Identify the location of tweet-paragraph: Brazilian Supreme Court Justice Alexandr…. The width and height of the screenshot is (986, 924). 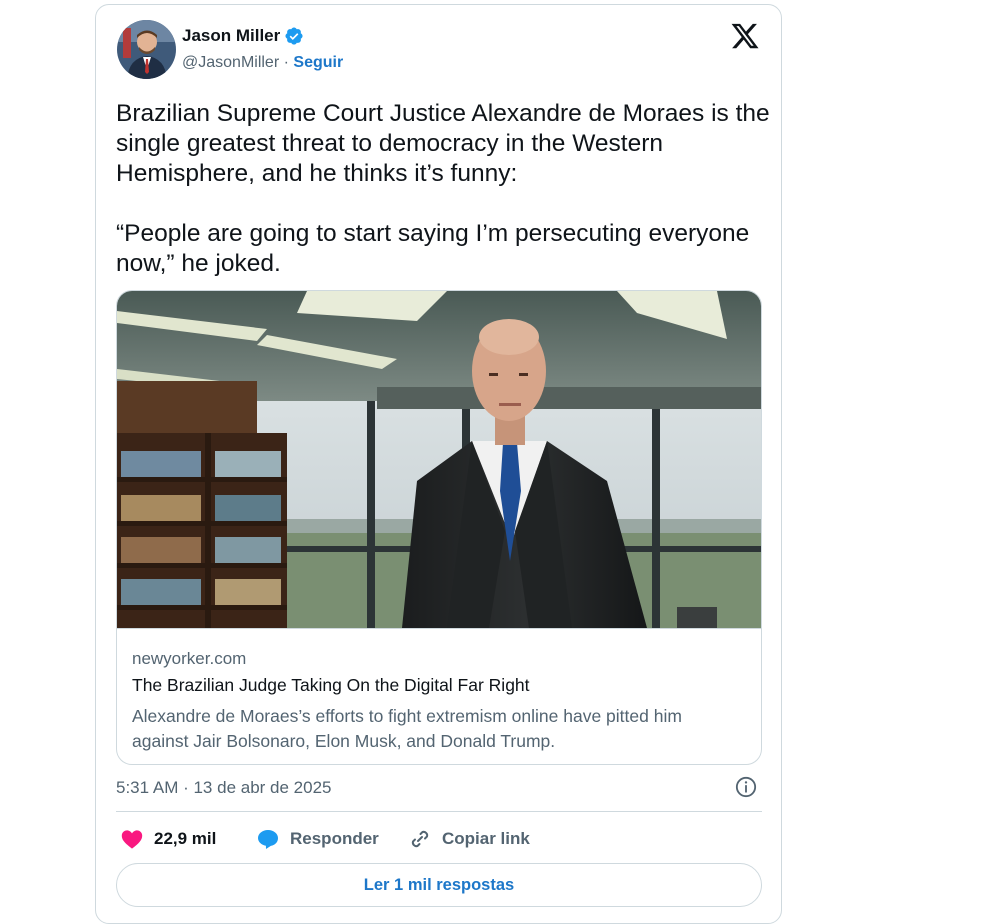
(443, 143).